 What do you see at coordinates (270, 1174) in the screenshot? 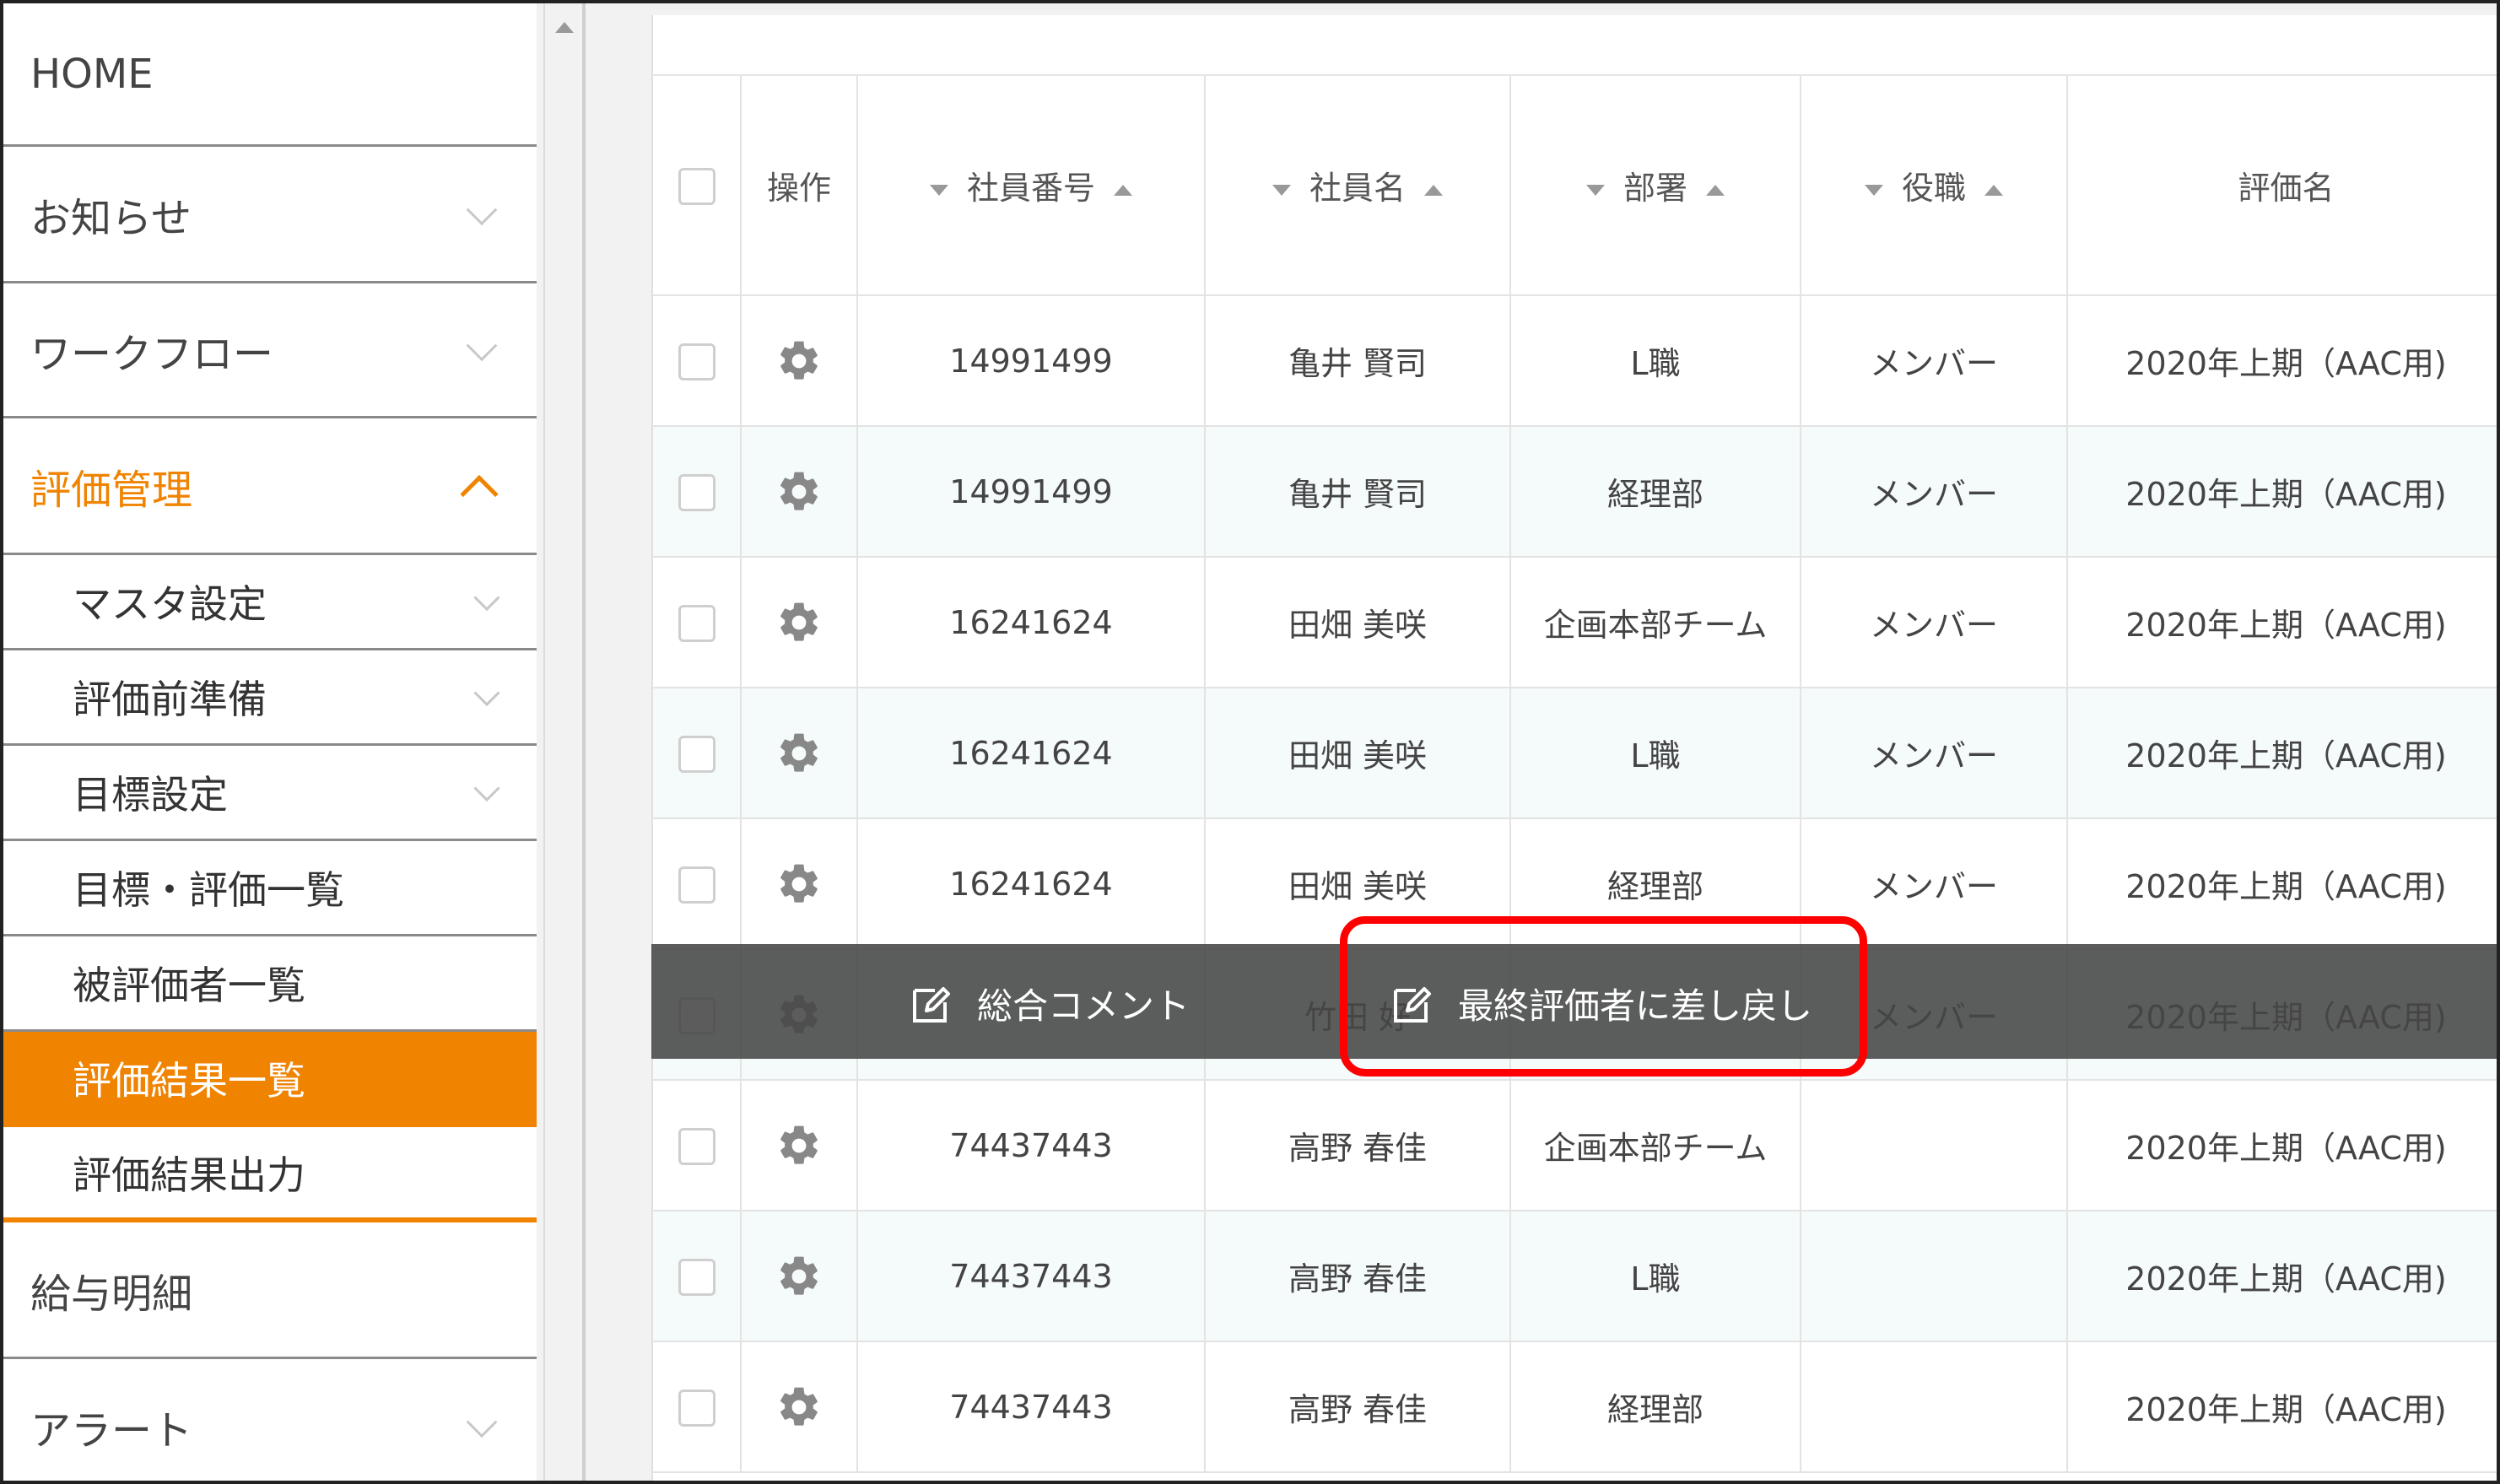
I see `sidebar-subitem-result-export: 評価結果出力` at bounding box center [270, 1174].